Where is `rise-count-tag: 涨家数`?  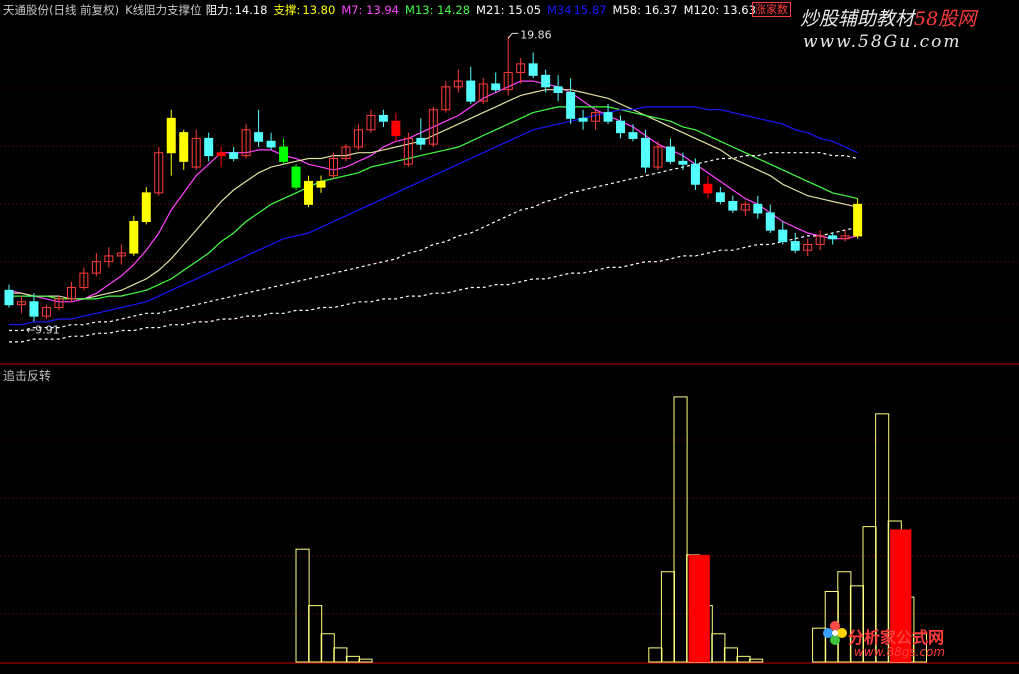
rise-count-tag: 涨家数 is located at coordinates (771, 9).